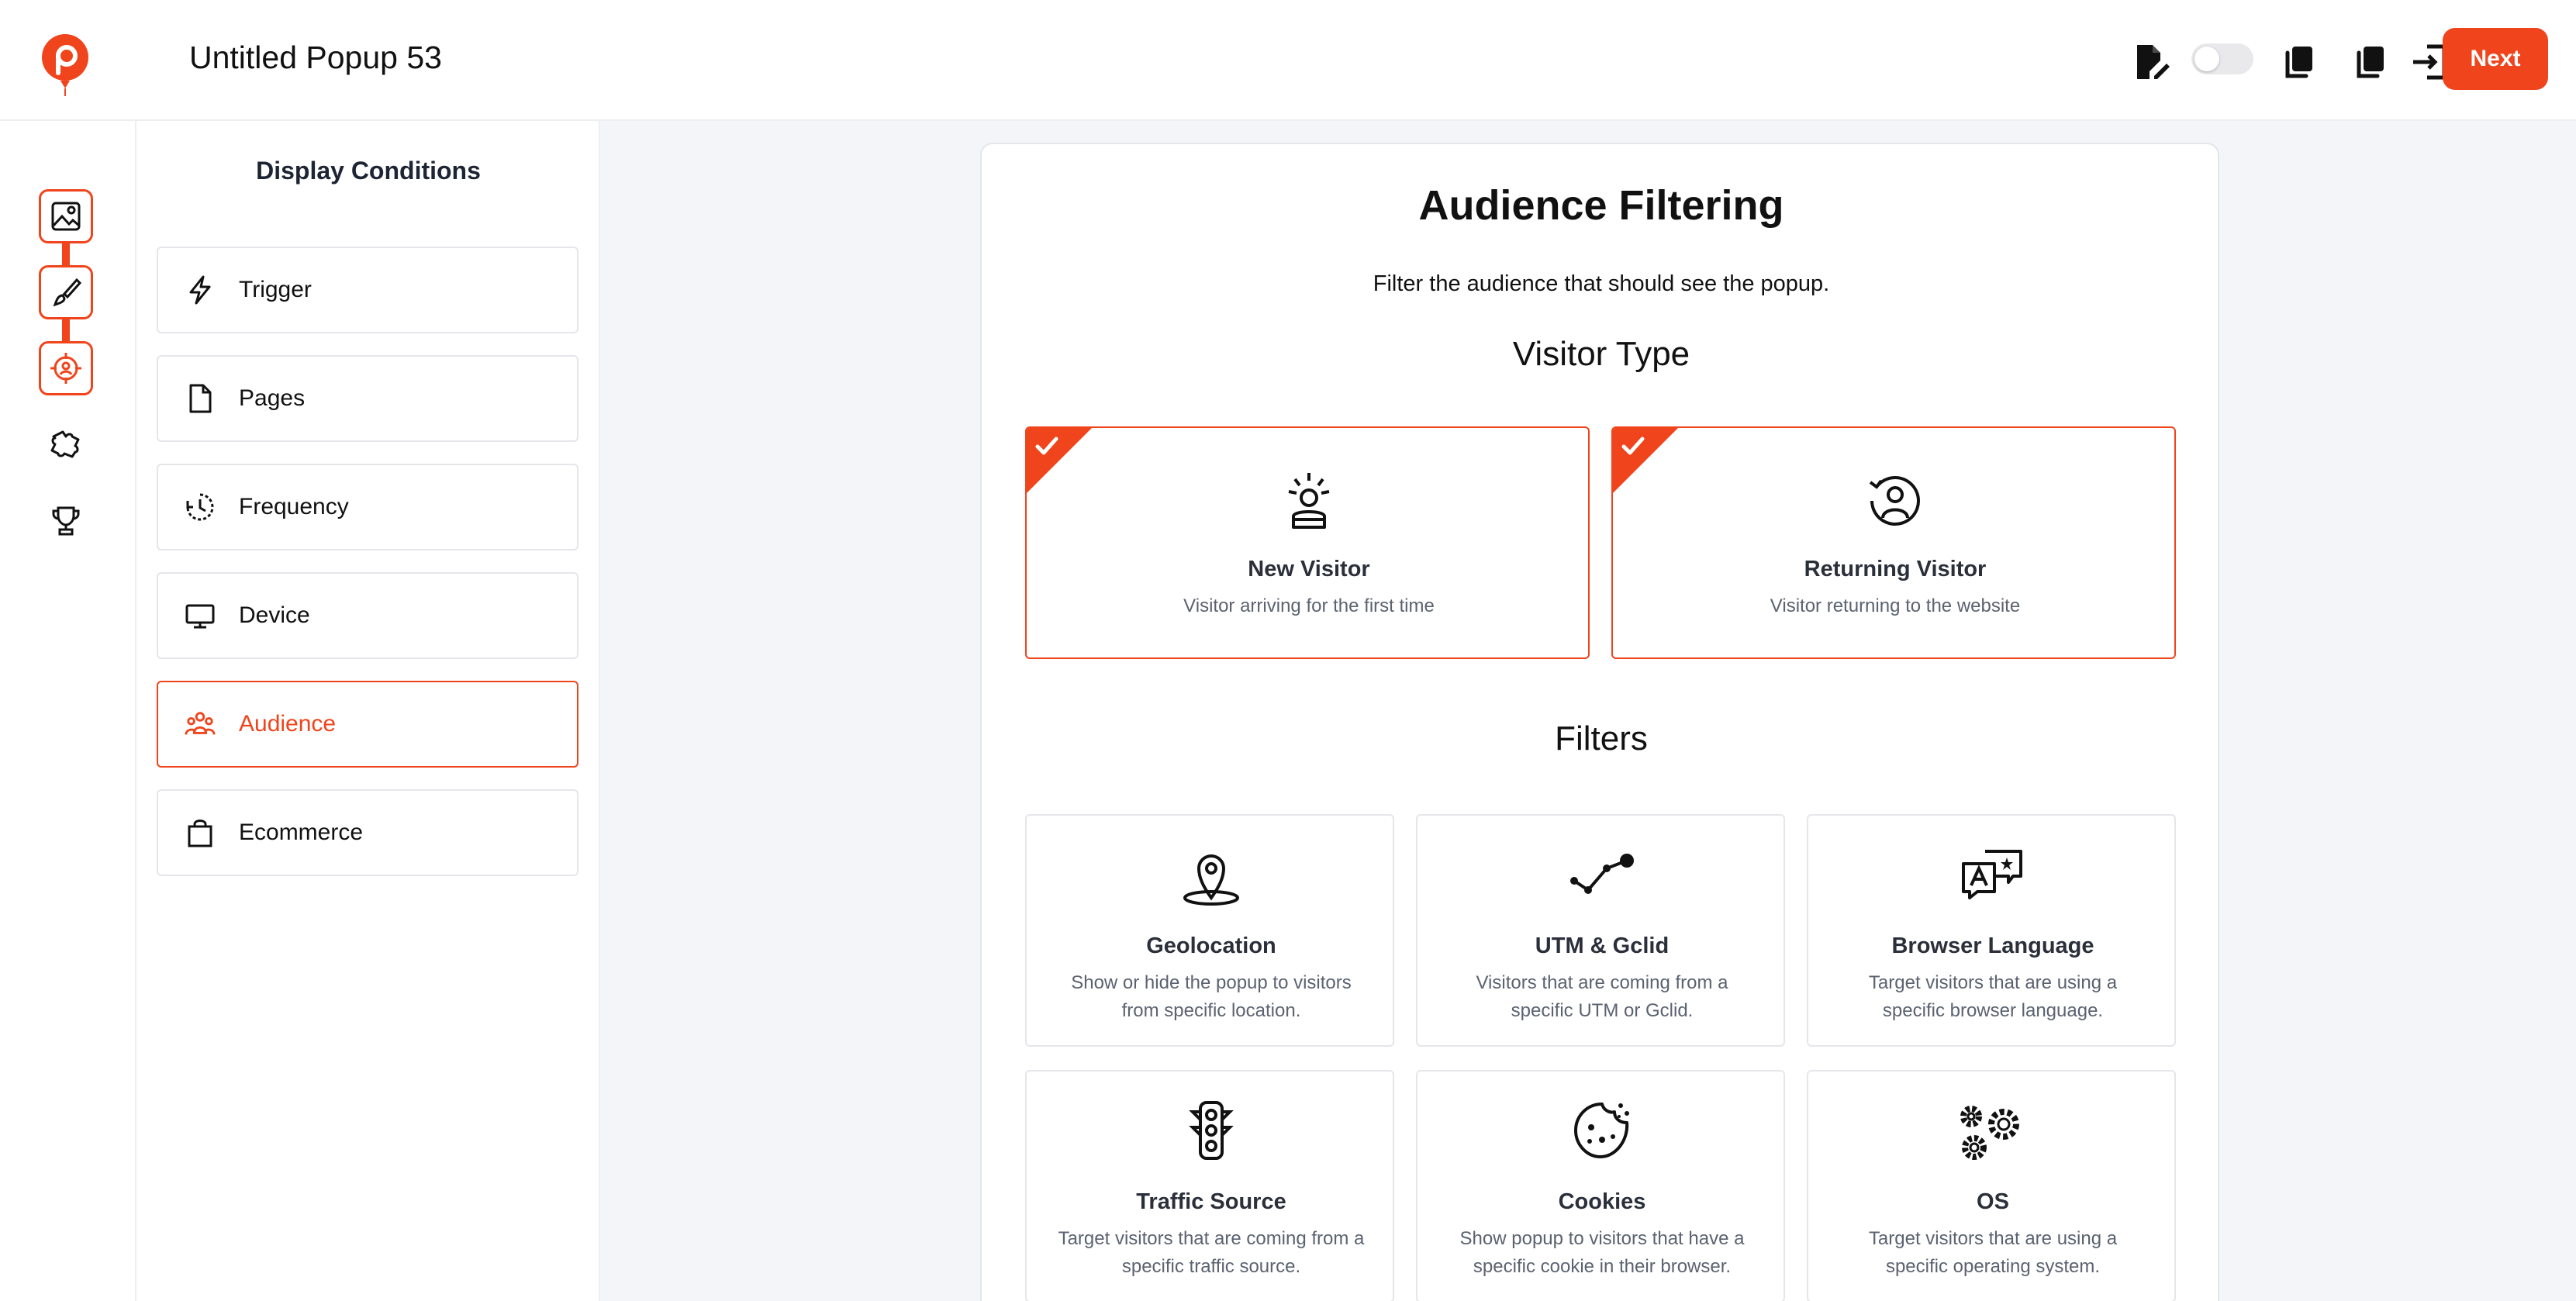  What do you see at coordinates (1993, 1201) in the screenshot?
I see `filter-name: OS` at bounding box center [1993, 1201].